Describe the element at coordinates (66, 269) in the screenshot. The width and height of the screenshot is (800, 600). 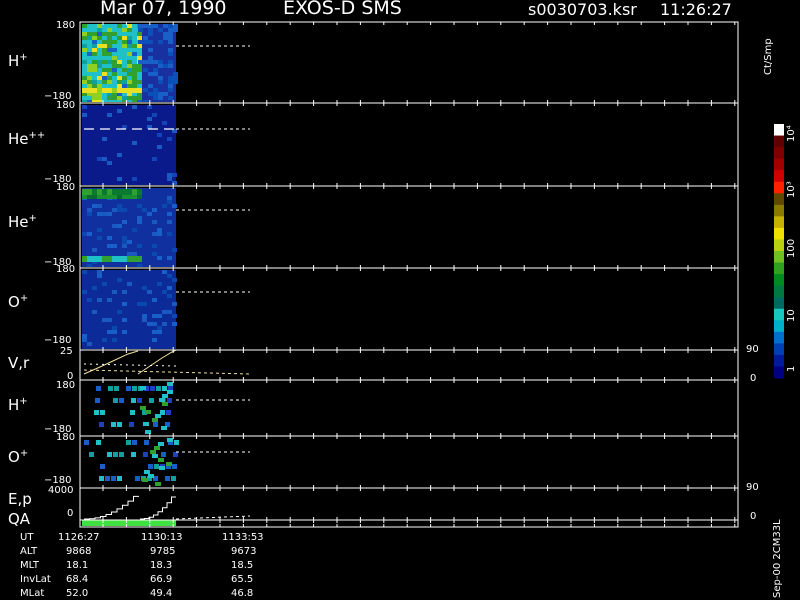
I see `ytick-oplus-max: 180` at that location.